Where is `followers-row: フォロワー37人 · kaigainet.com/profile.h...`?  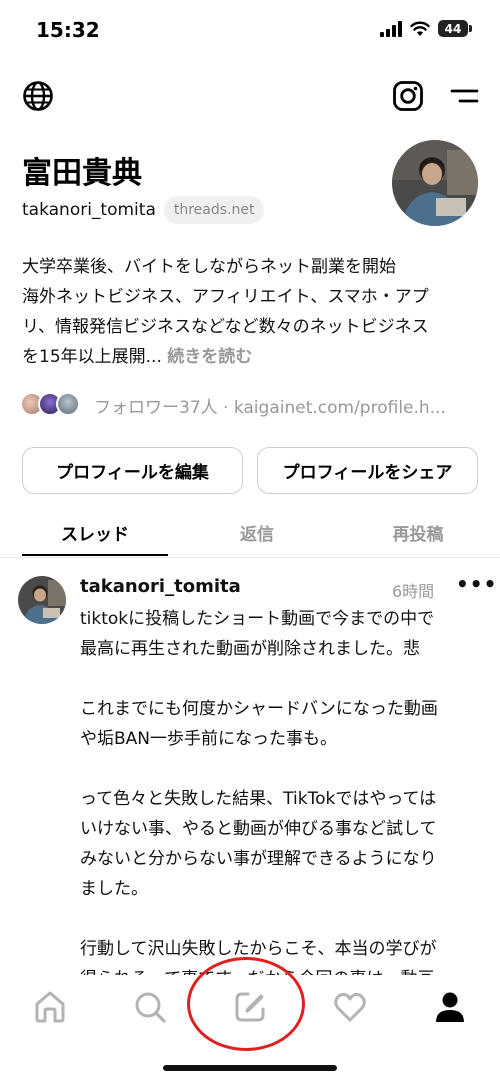
followers-row: フォロワー37人 · kaigainet.com/profile.h... is located at coordinates (233, 405).